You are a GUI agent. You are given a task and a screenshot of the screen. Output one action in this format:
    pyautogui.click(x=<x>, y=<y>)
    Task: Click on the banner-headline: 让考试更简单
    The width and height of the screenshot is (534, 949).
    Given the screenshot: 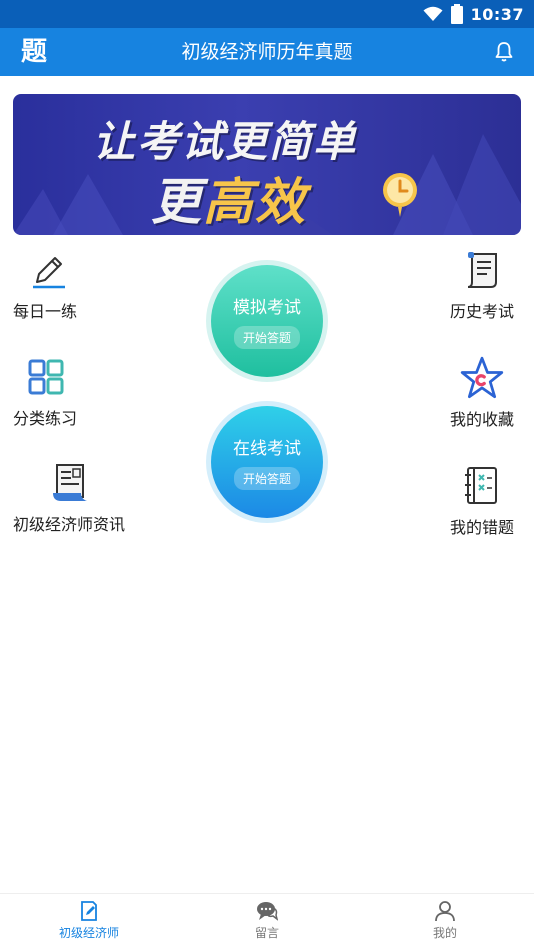 What is the action you would take?
    pyautogui.click(x=225, y=141)
    